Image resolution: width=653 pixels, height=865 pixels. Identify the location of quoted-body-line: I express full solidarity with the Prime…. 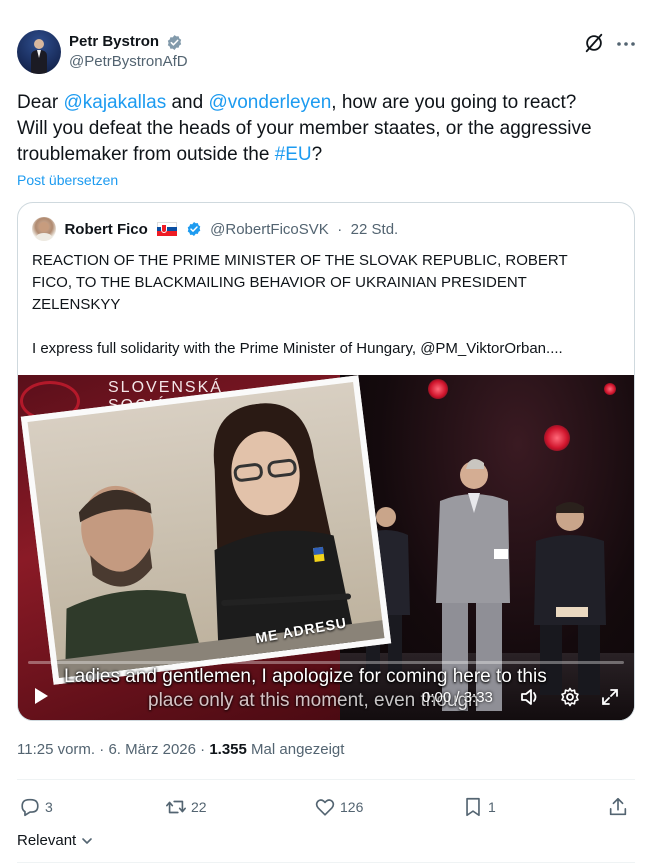
(297, 348).